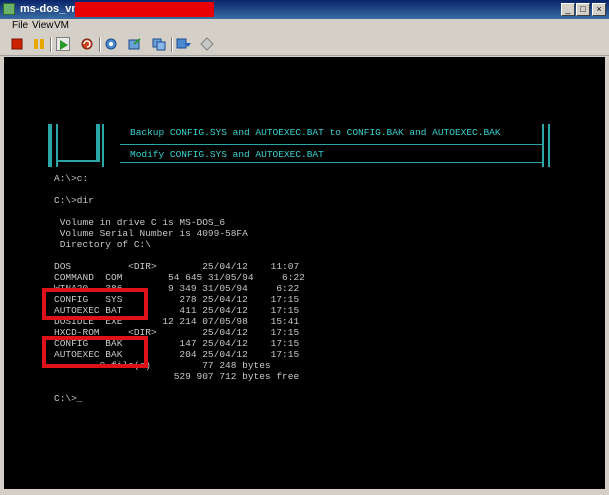 The image size is (609, 495). I want to click on console-line: Directory of C:\, so click(102, 244).